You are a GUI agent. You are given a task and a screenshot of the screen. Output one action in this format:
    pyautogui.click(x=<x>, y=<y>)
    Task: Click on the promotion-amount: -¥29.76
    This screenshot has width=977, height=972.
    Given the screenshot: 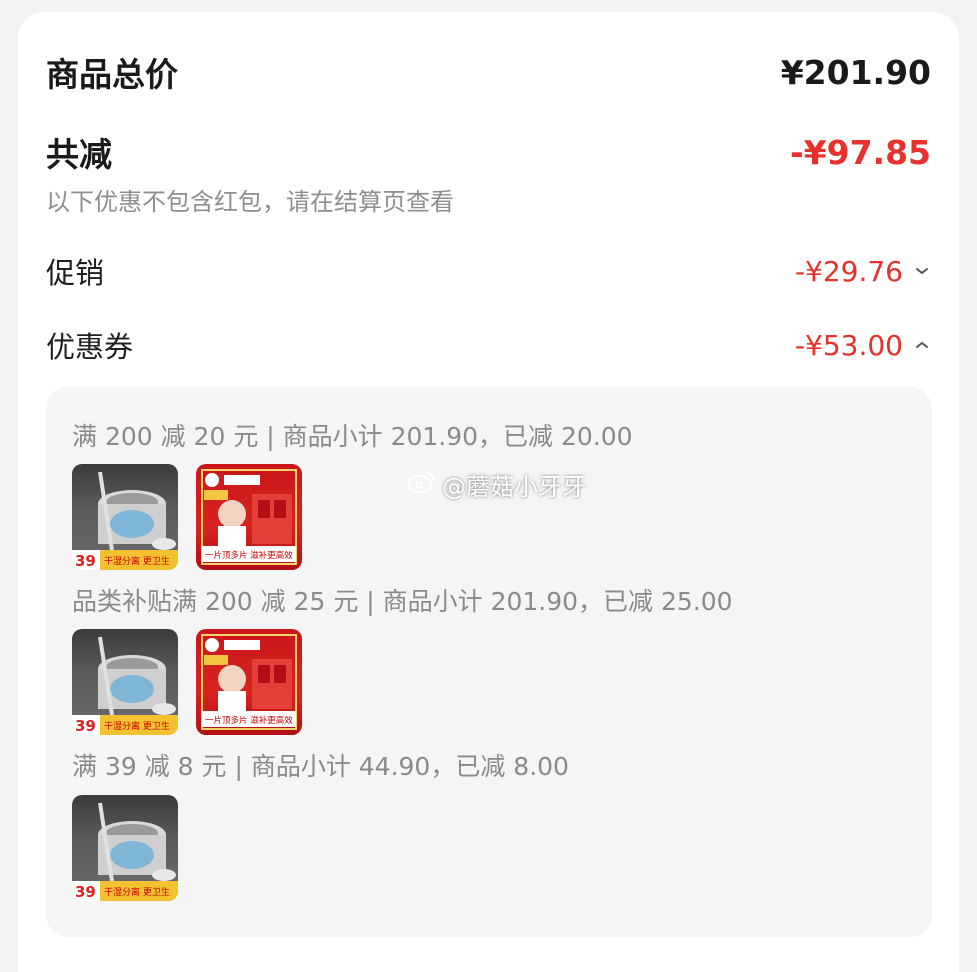 What is the action you would take?
    pyautogui.click(x=848, y=271)
    